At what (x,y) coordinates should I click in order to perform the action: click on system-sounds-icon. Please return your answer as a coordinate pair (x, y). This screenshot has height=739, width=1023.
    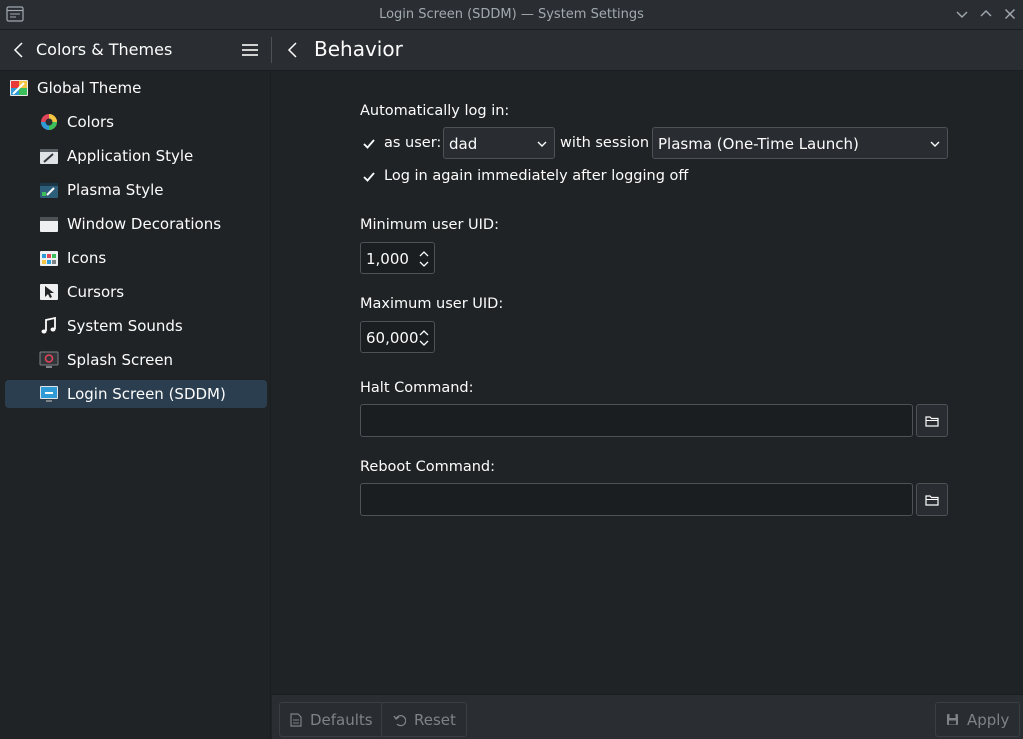
    Looking at the image, I should click on (48, 325).